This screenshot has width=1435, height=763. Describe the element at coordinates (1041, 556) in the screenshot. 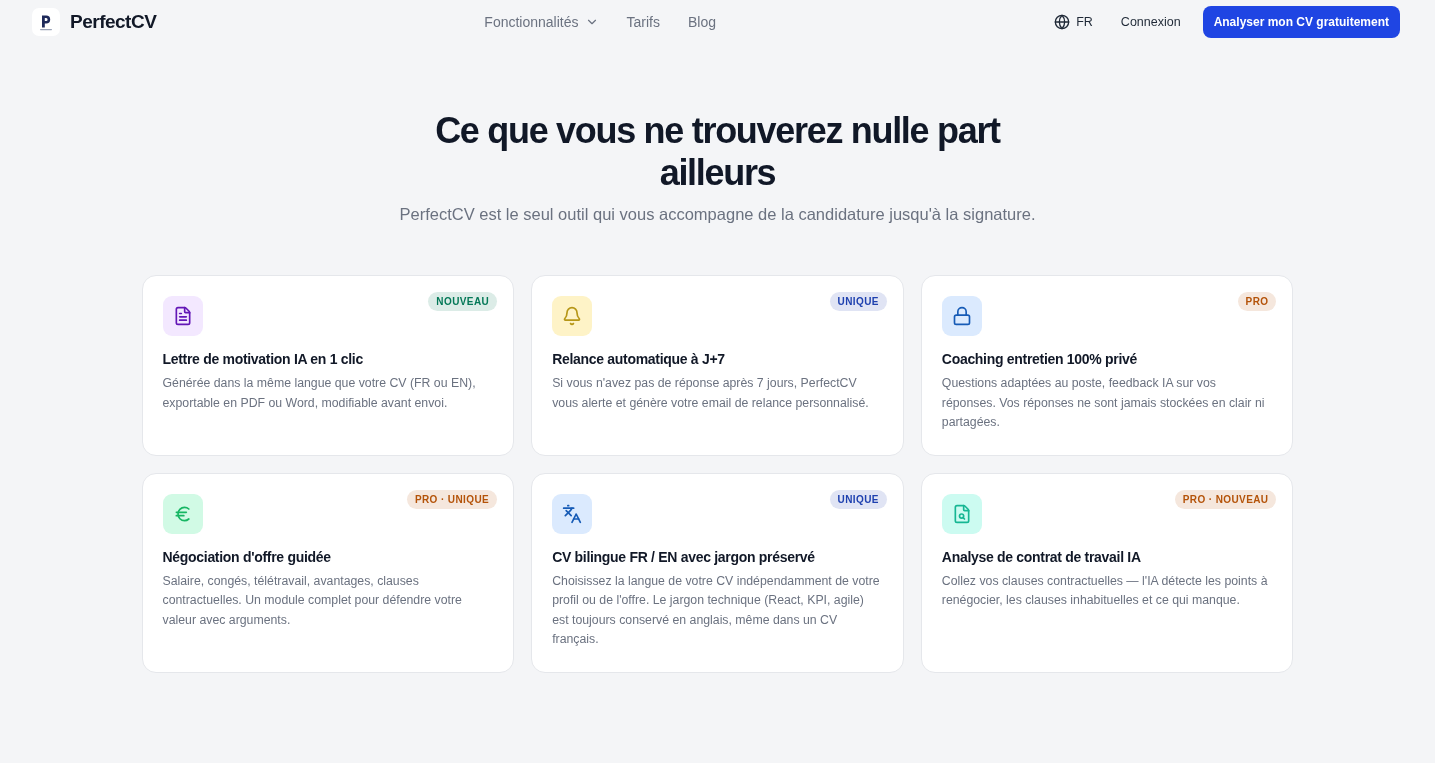

I see `card-title: Analyse de contrat de travail IA` at that location.